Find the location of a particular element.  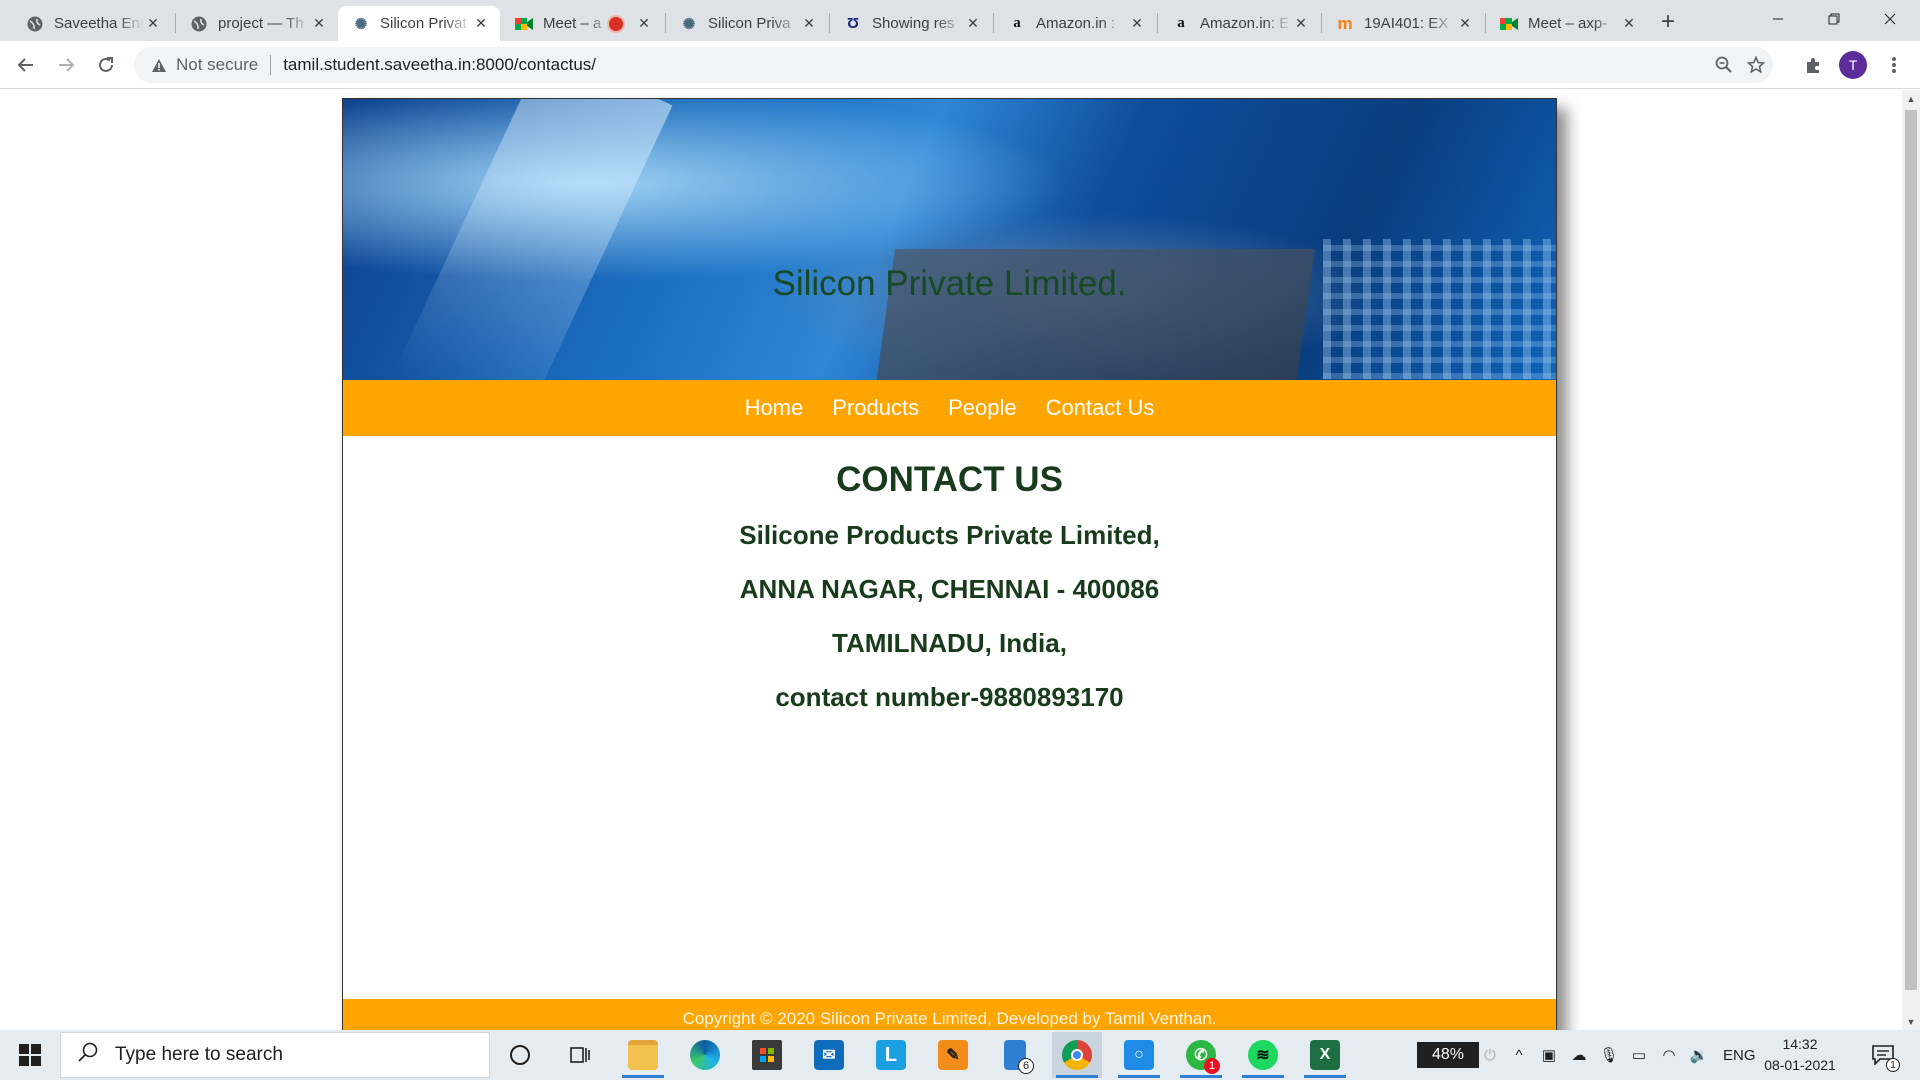

clock-time: 14:32 is located at coordinates (1800, 1044).